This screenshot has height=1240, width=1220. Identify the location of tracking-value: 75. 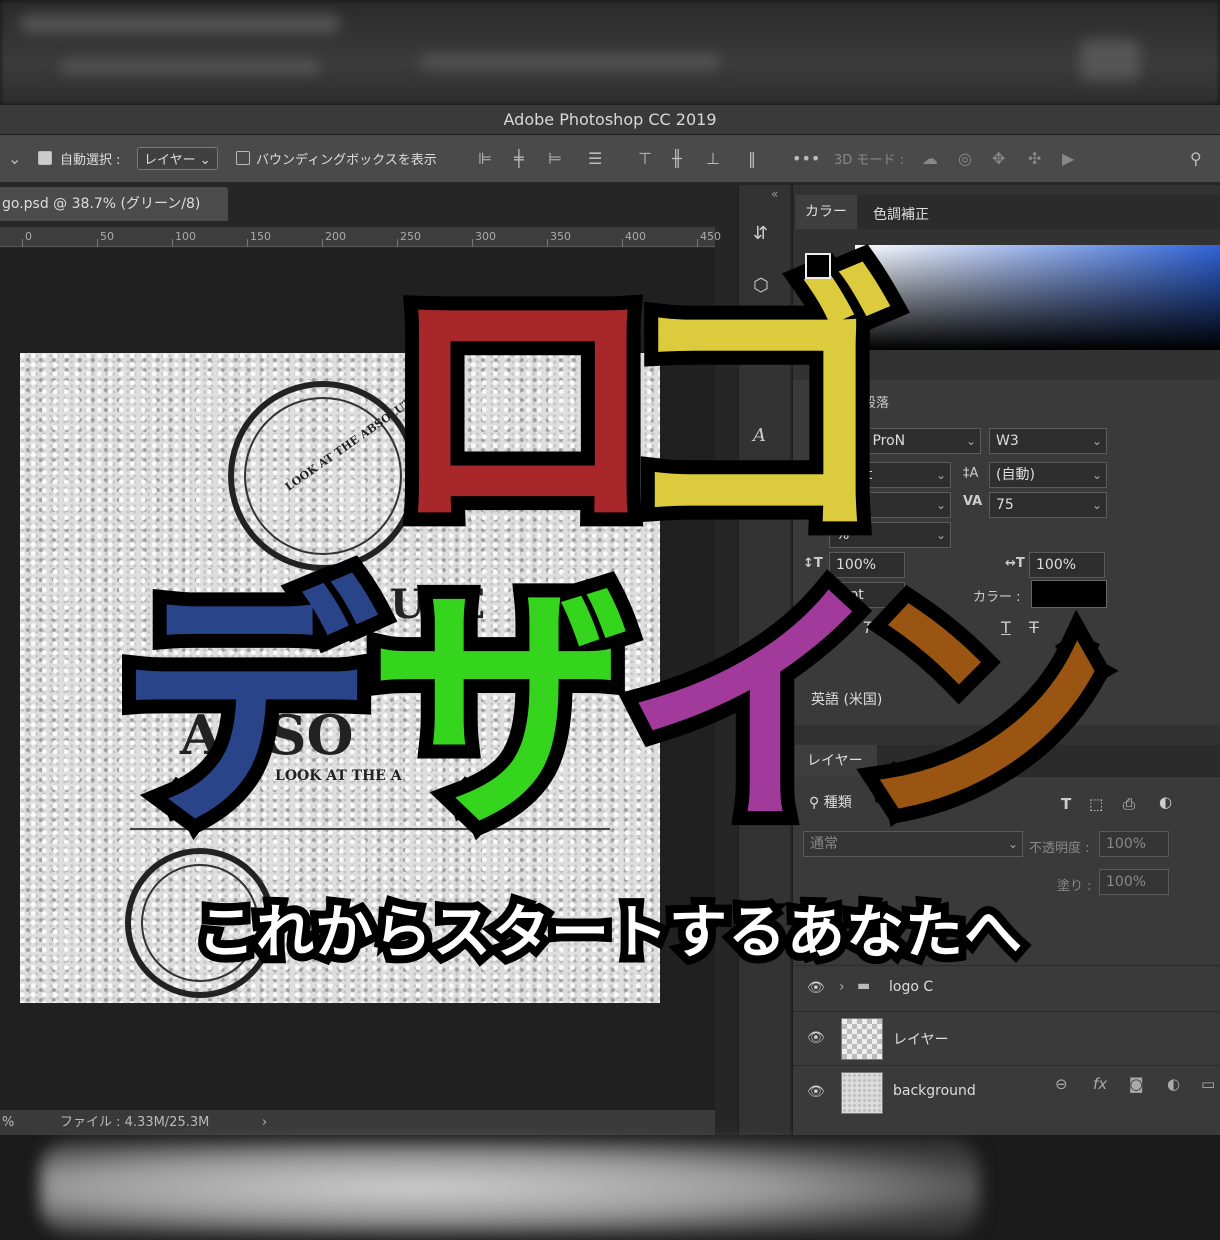
(1005, 505).